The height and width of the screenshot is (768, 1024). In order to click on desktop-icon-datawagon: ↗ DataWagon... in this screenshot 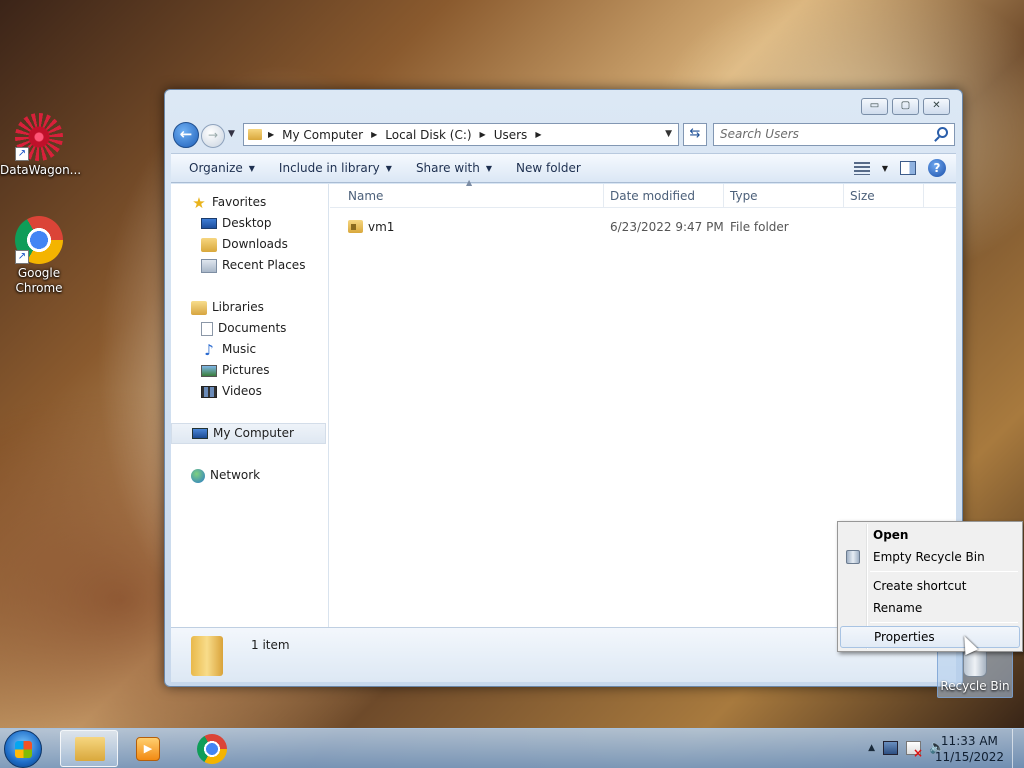, I will do `click(41, 145)`.